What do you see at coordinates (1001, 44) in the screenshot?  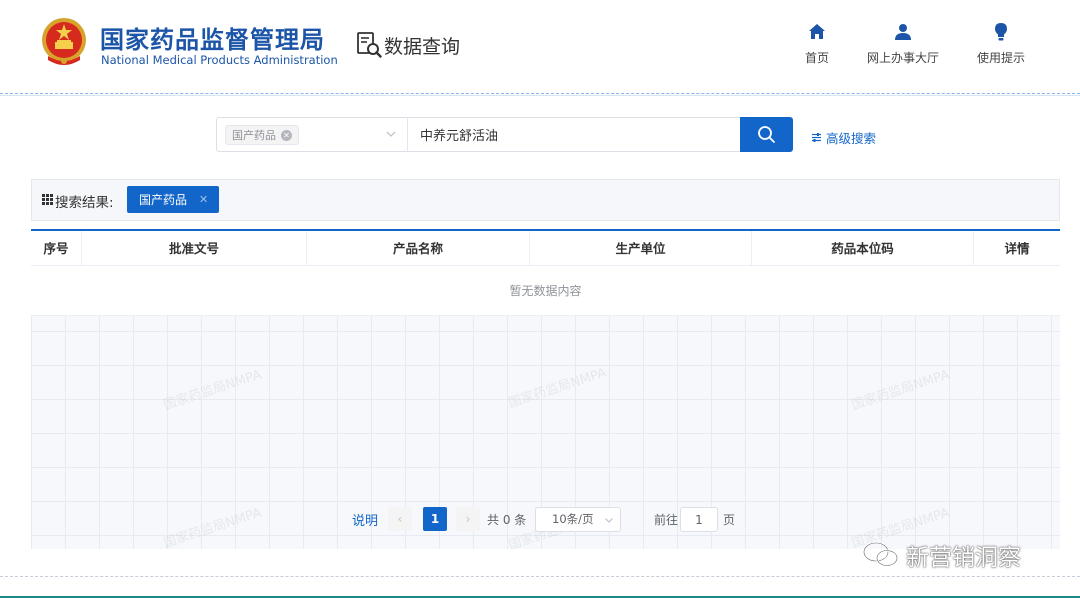 I see `nav-usage-tips: 使用提示` at bounding box center [1001, 44].